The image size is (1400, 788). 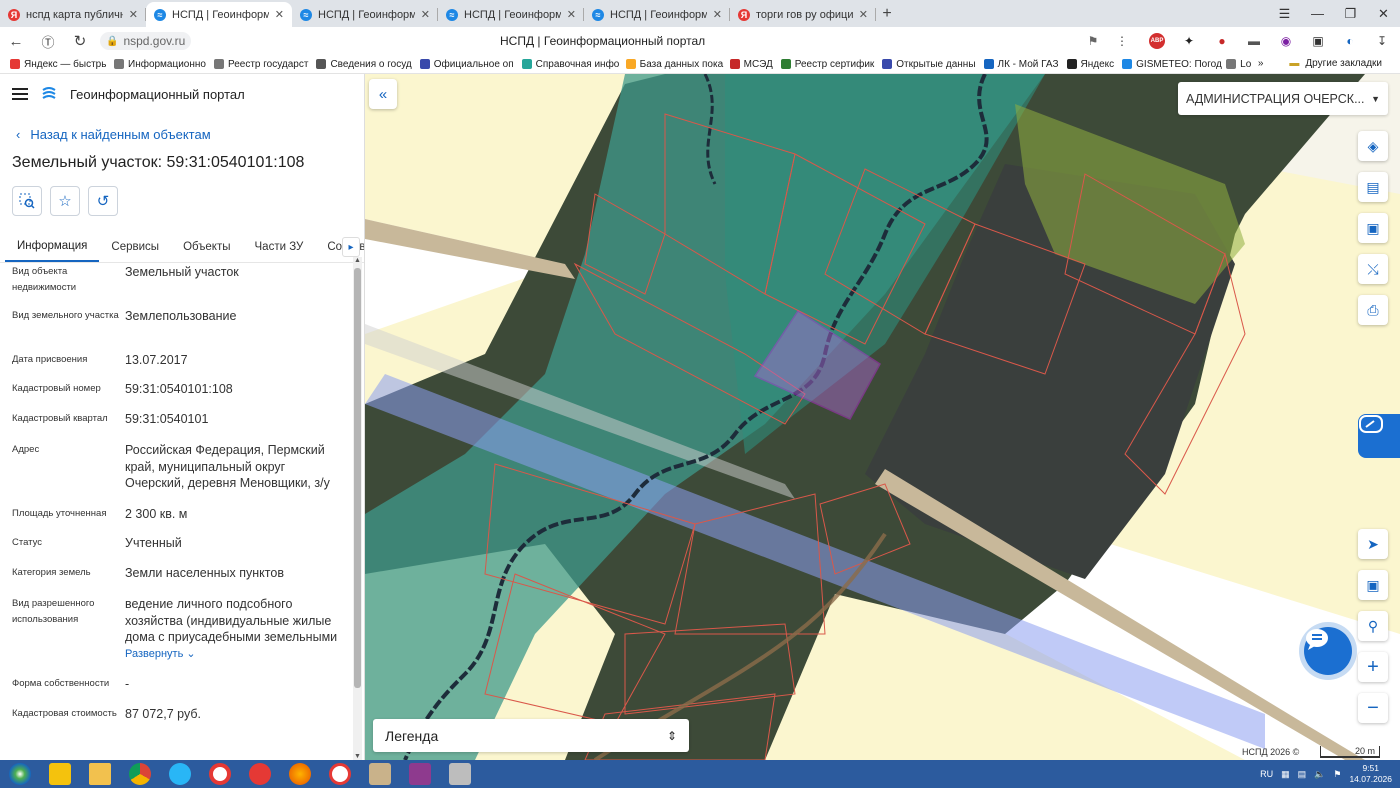 What do you see at coordinates (1094, 64) in the screenshot?
I see `bookmark-item: Яндекс` at bounding box center [1094, 64].